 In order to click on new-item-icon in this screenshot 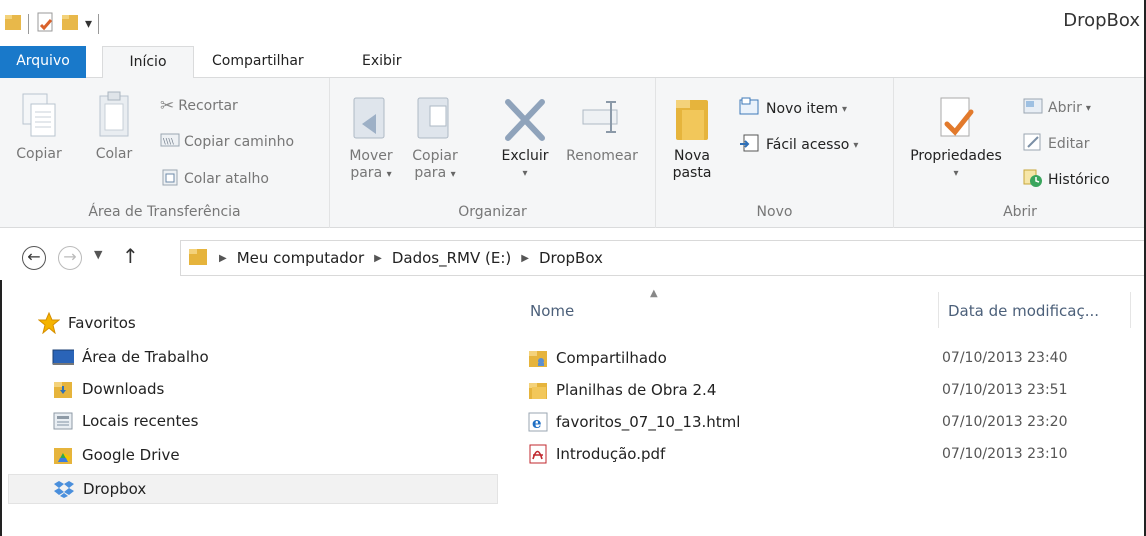, I will do `click(750, 109)`.